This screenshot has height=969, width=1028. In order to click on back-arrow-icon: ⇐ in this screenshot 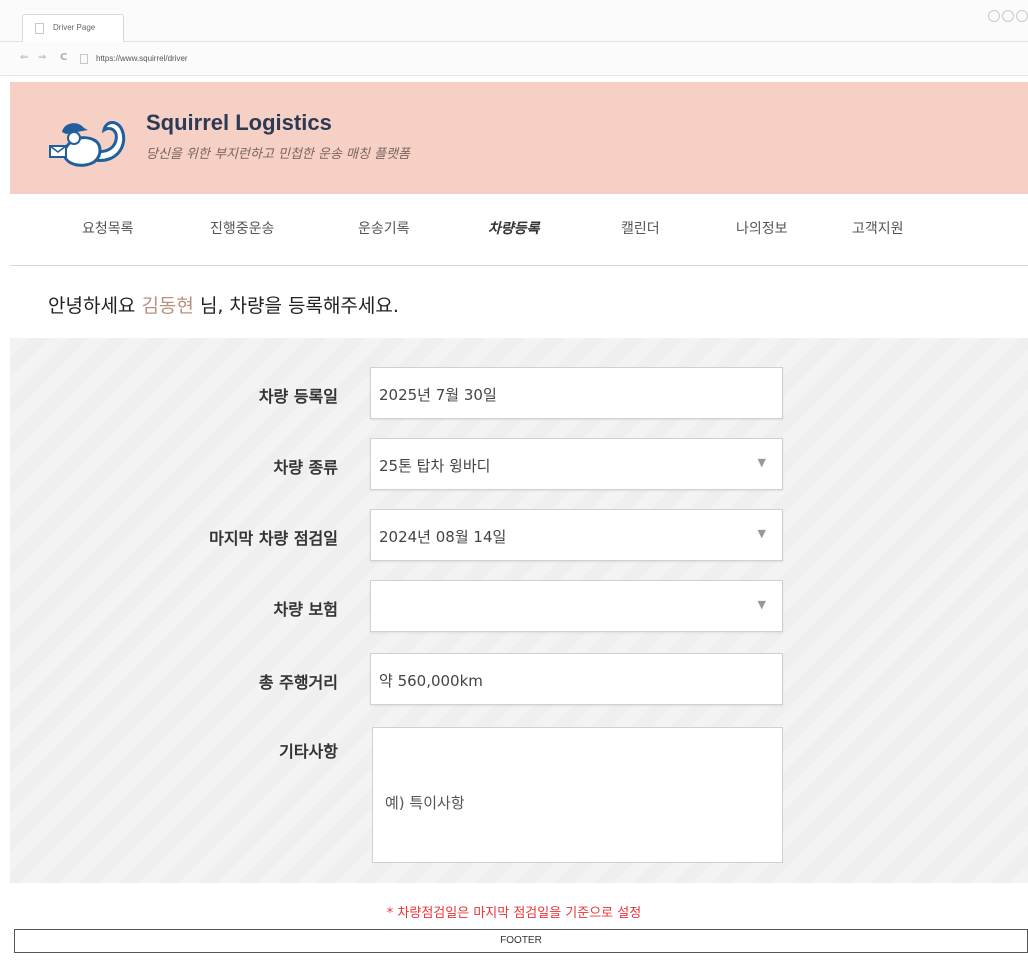, I will do `click(24, 57)`.